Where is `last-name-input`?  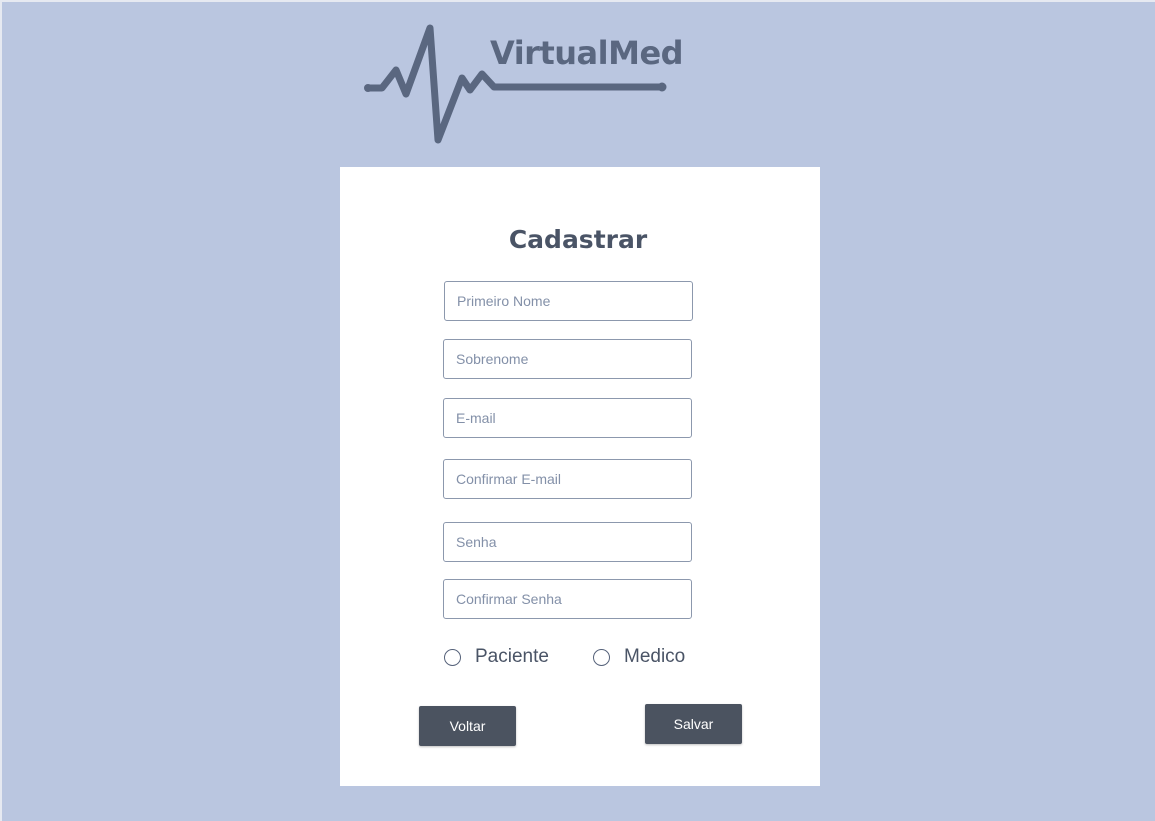
last-name-input is located at coordinates (567, 359).